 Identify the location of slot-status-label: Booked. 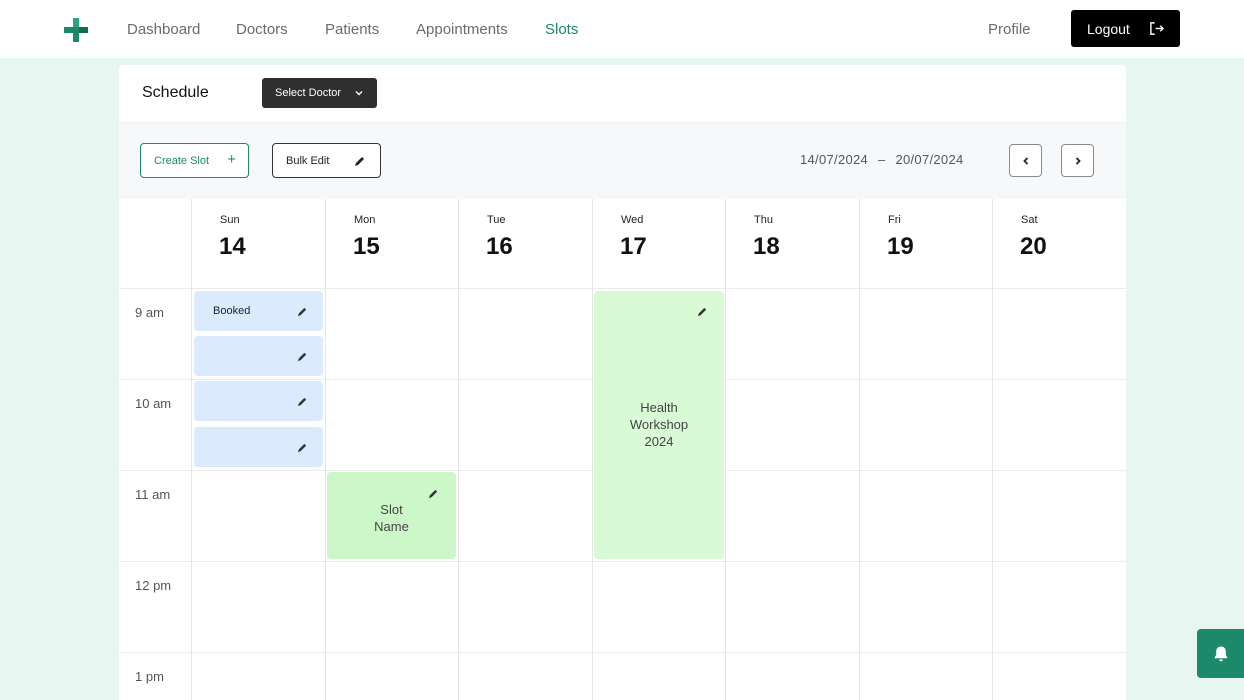
(232, 311).